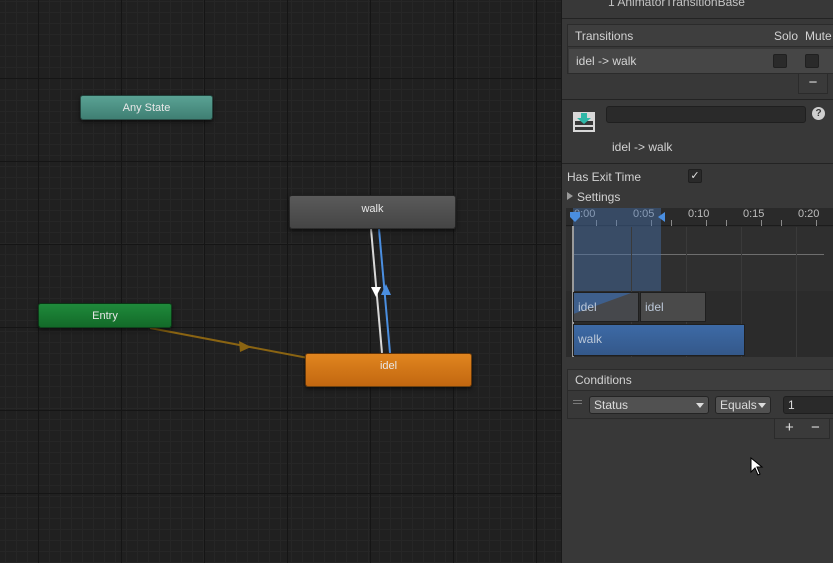  What do you see at coordinates (604, 36) in the screenshot?
I see `transitions-header-label: Transitions` at bounding box center [604, 36].